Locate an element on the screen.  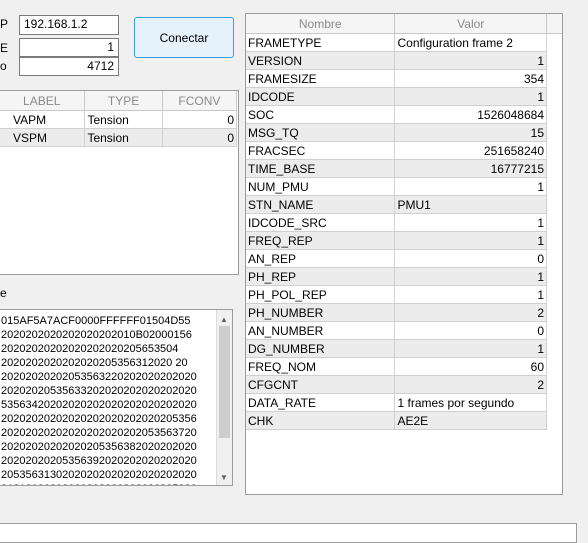
frame-label: e is located at coordinates (3, 293).